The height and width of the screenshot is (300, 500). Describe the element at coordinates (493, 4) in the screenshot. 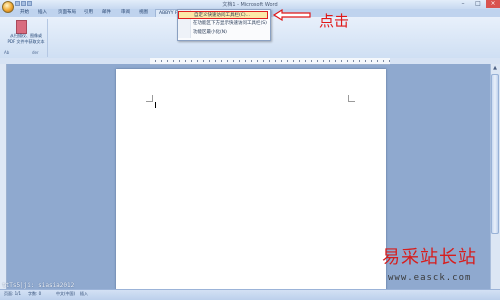

I see `close-icon: ×` at that location.